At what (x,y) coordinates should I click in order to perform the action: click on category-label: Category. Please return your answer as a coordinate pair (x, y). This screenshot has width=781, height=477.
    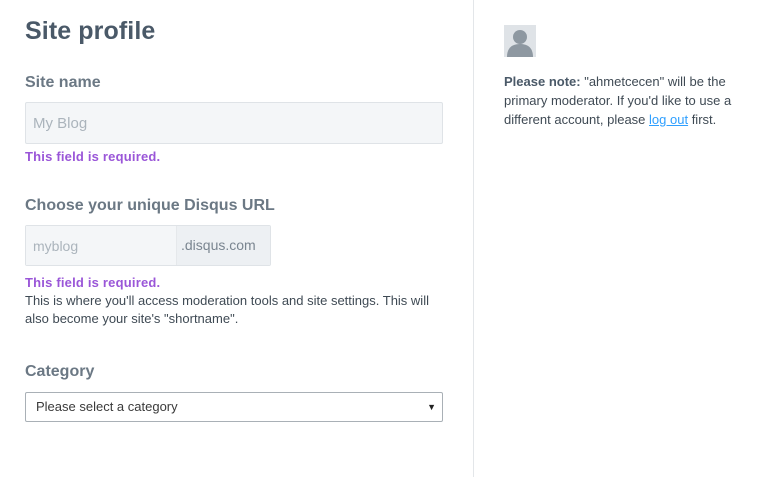
    Looking at the image, I should click on (60, 371).